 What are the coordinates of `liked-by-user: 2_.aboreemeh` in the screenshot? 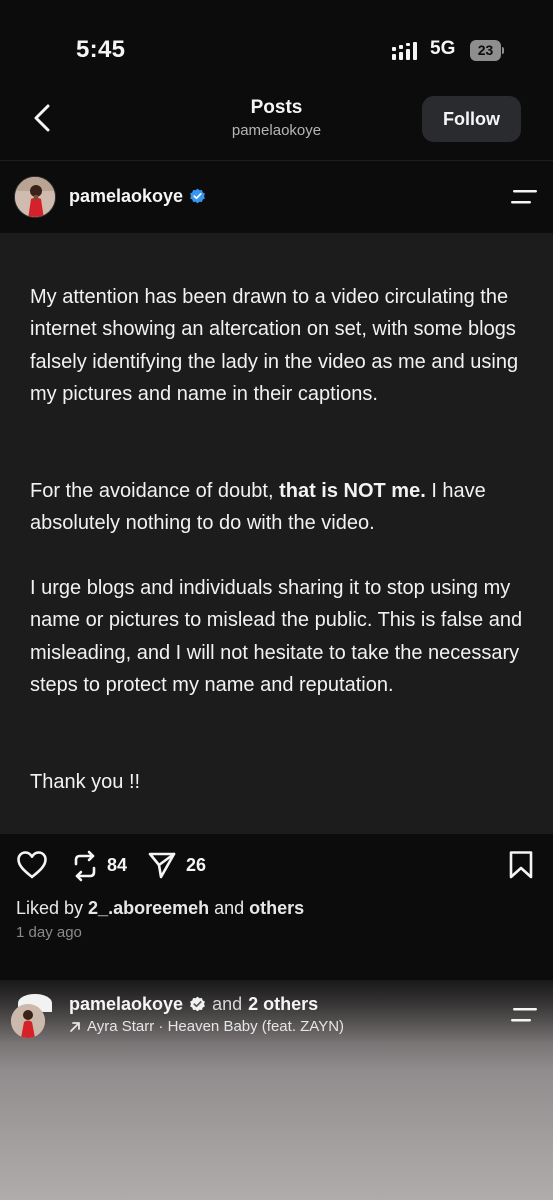 It's located at (149, 908).